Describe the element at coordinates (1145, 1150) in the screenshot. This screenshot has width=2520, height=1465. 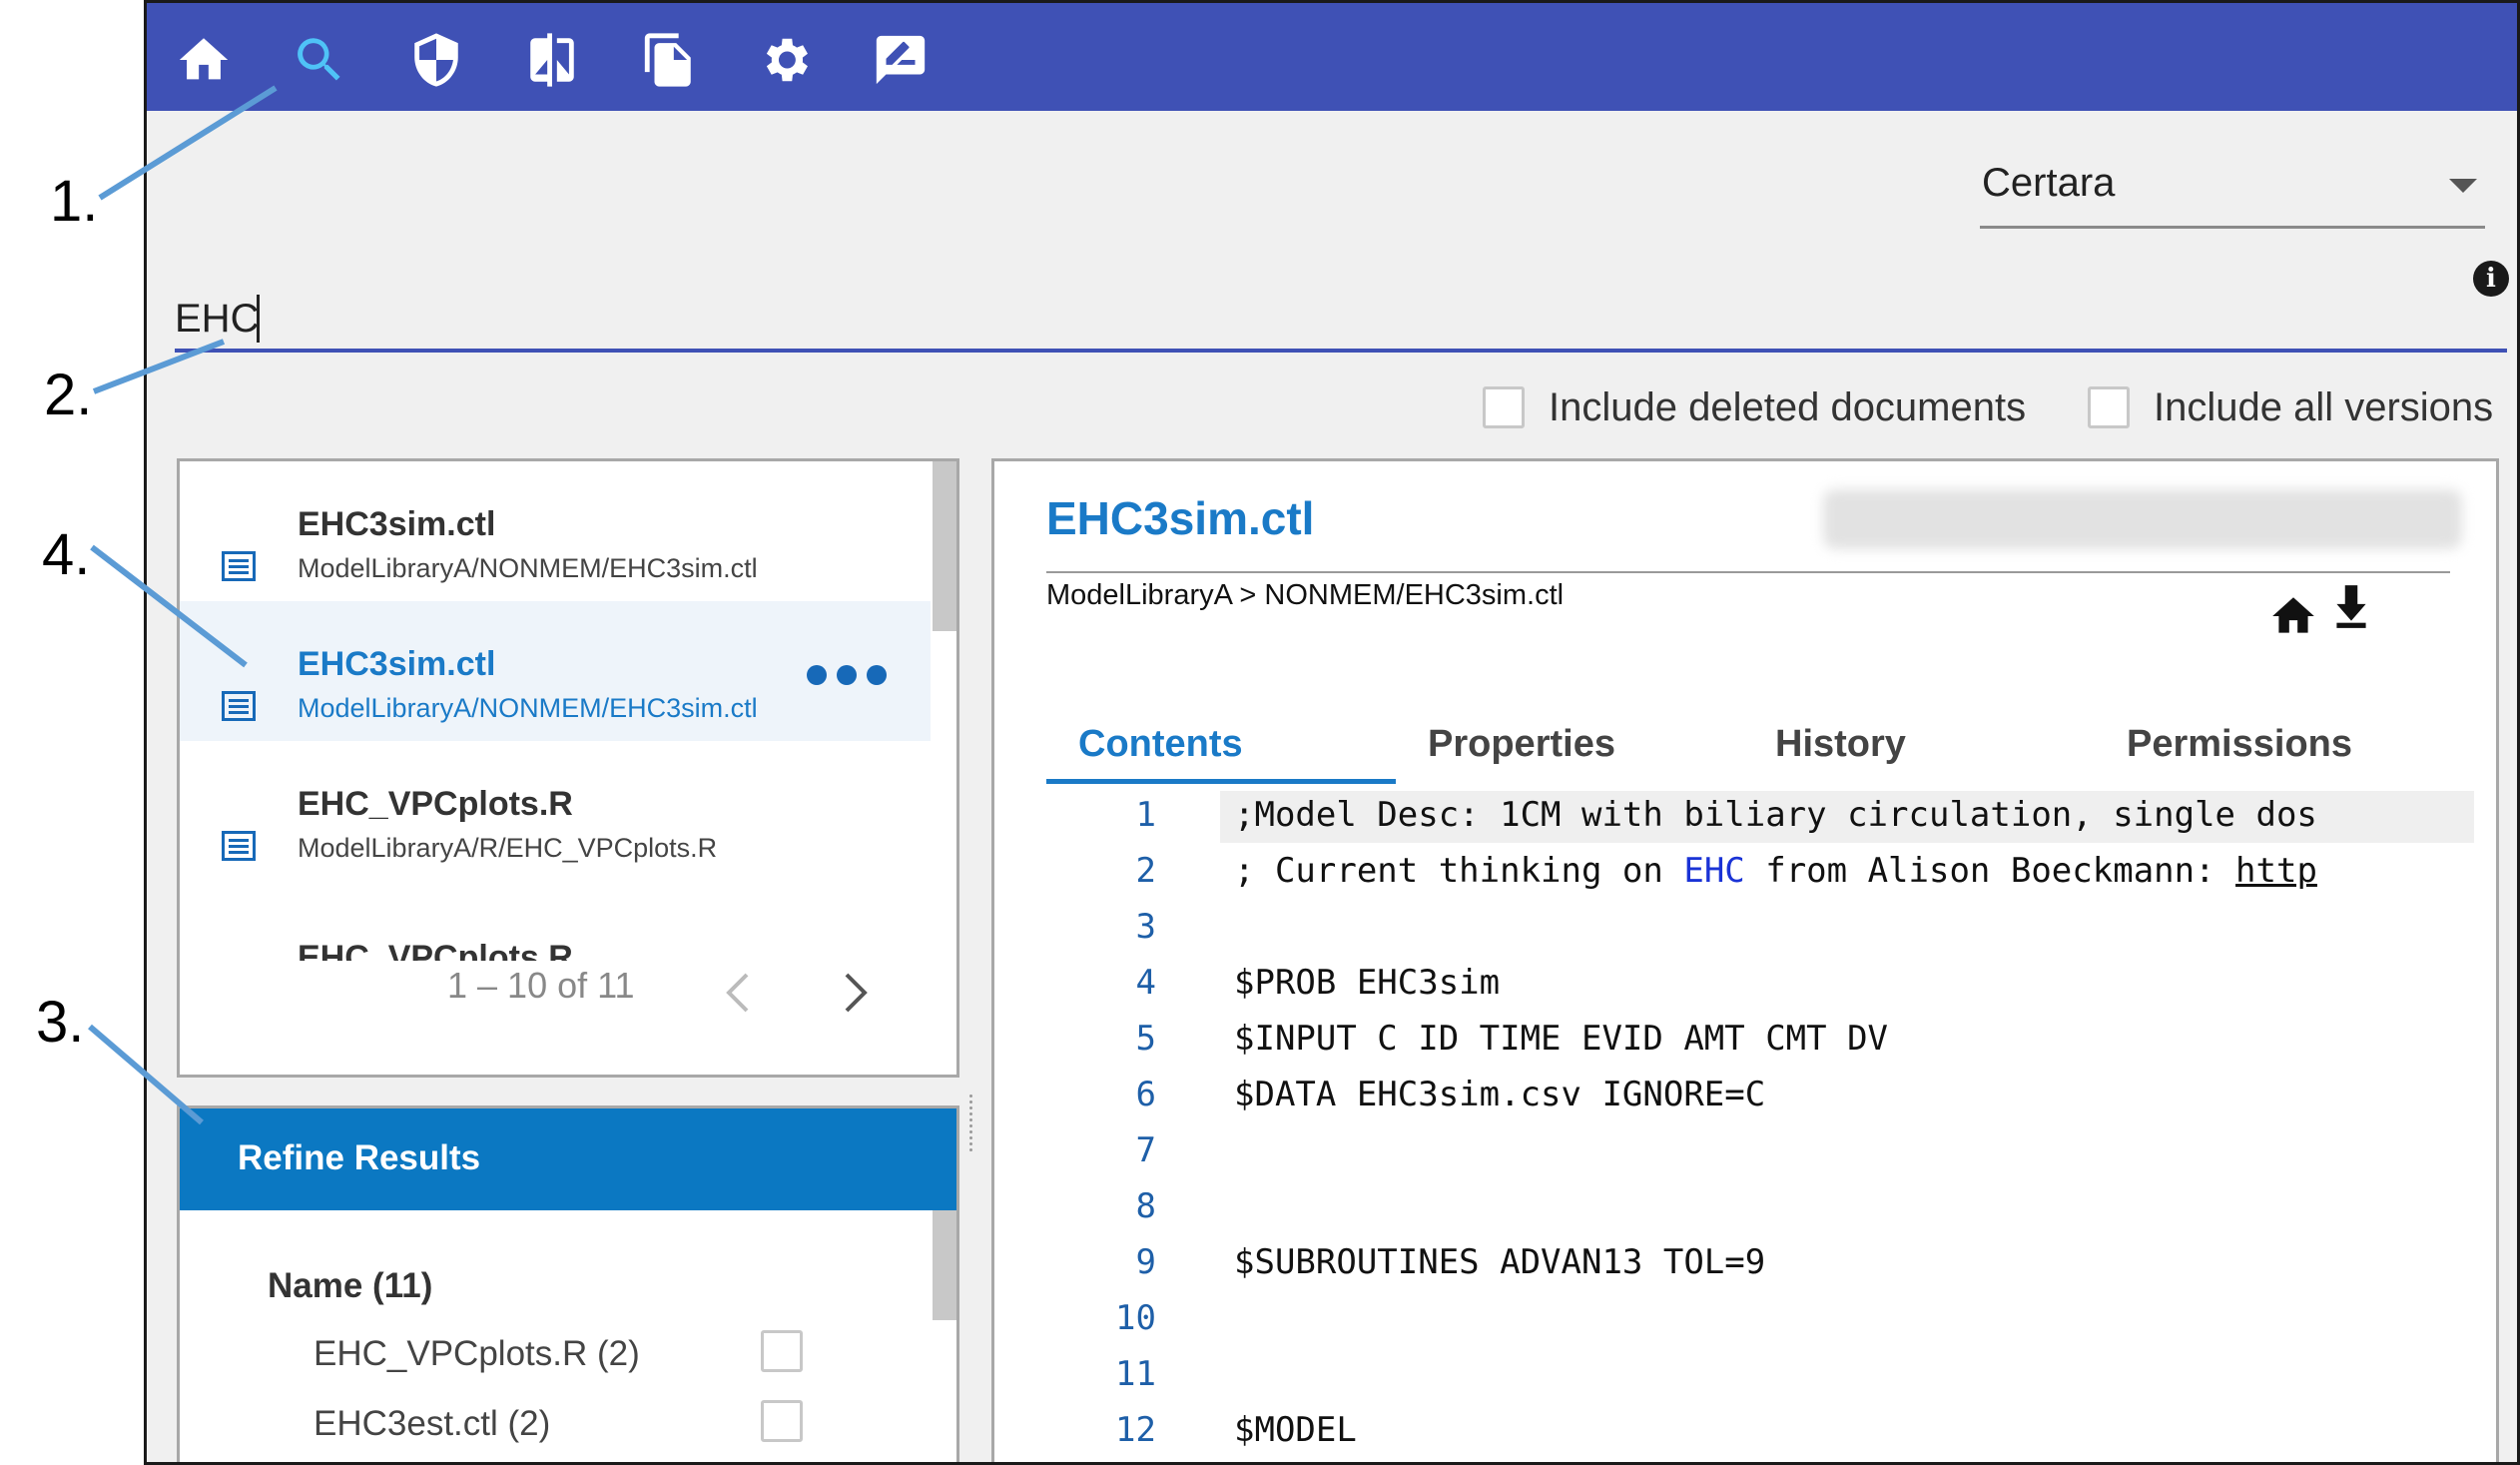
I see `line-number: 7` at that location.